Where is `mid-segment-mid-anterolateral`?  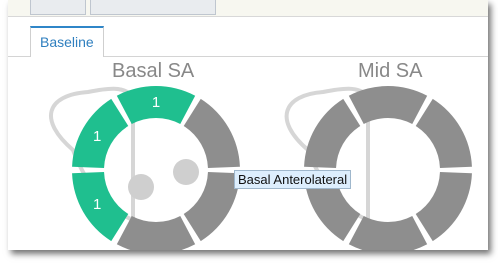
mid-segment-mid-anterolateral is located at coordinates (443, 206).